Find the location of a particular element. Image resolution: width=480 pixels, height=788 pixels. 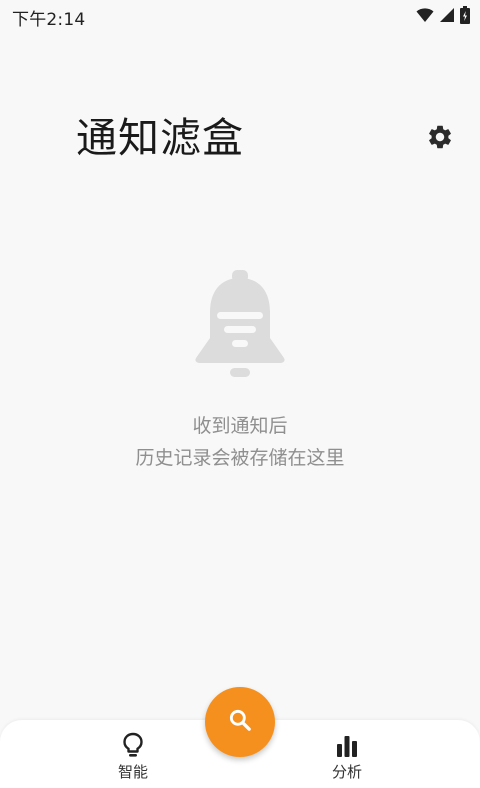

status-time: 下午2:14 is located at coordinates (49, 20).